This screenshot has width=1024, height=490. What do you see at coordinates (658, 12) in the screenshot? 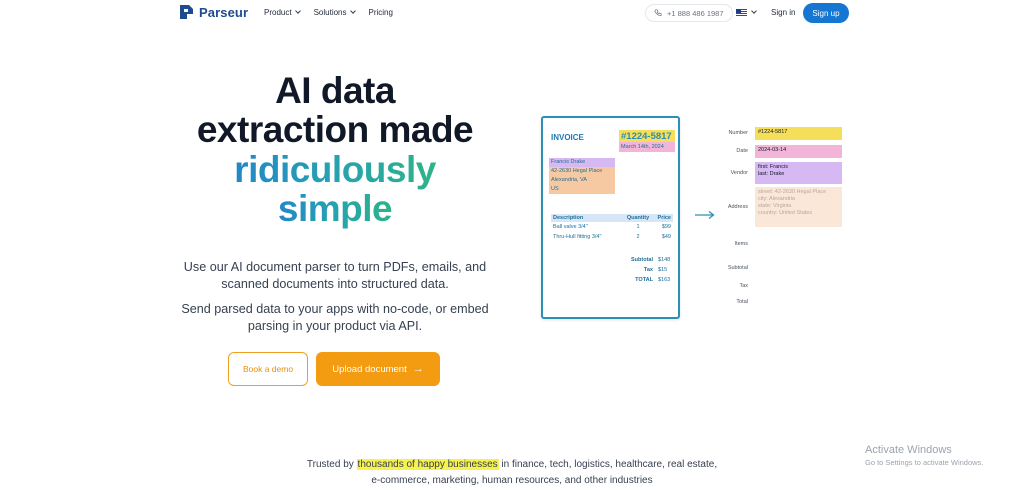
I see `phone-icon` at bounding box center [658, 12].